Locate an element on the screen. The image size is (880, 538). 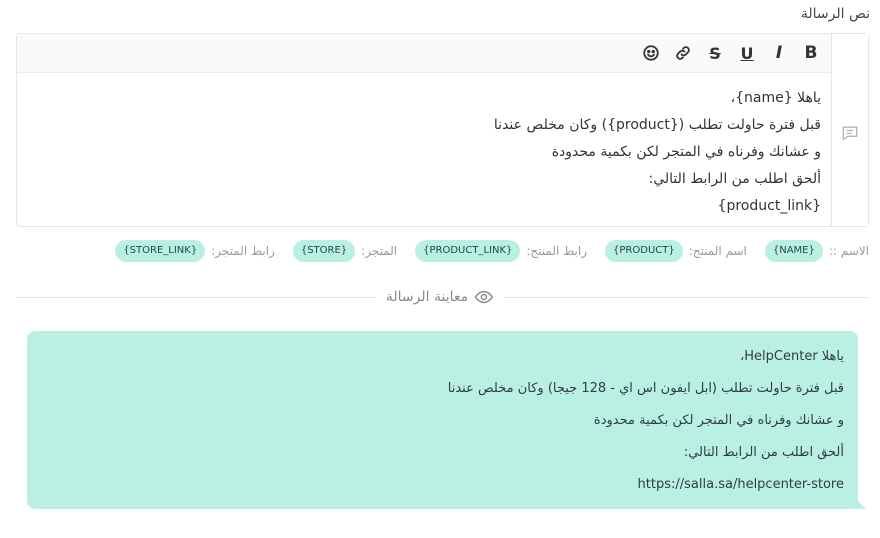
variable-label-product: اسم المنتج: is located at coordinates (717, 251).